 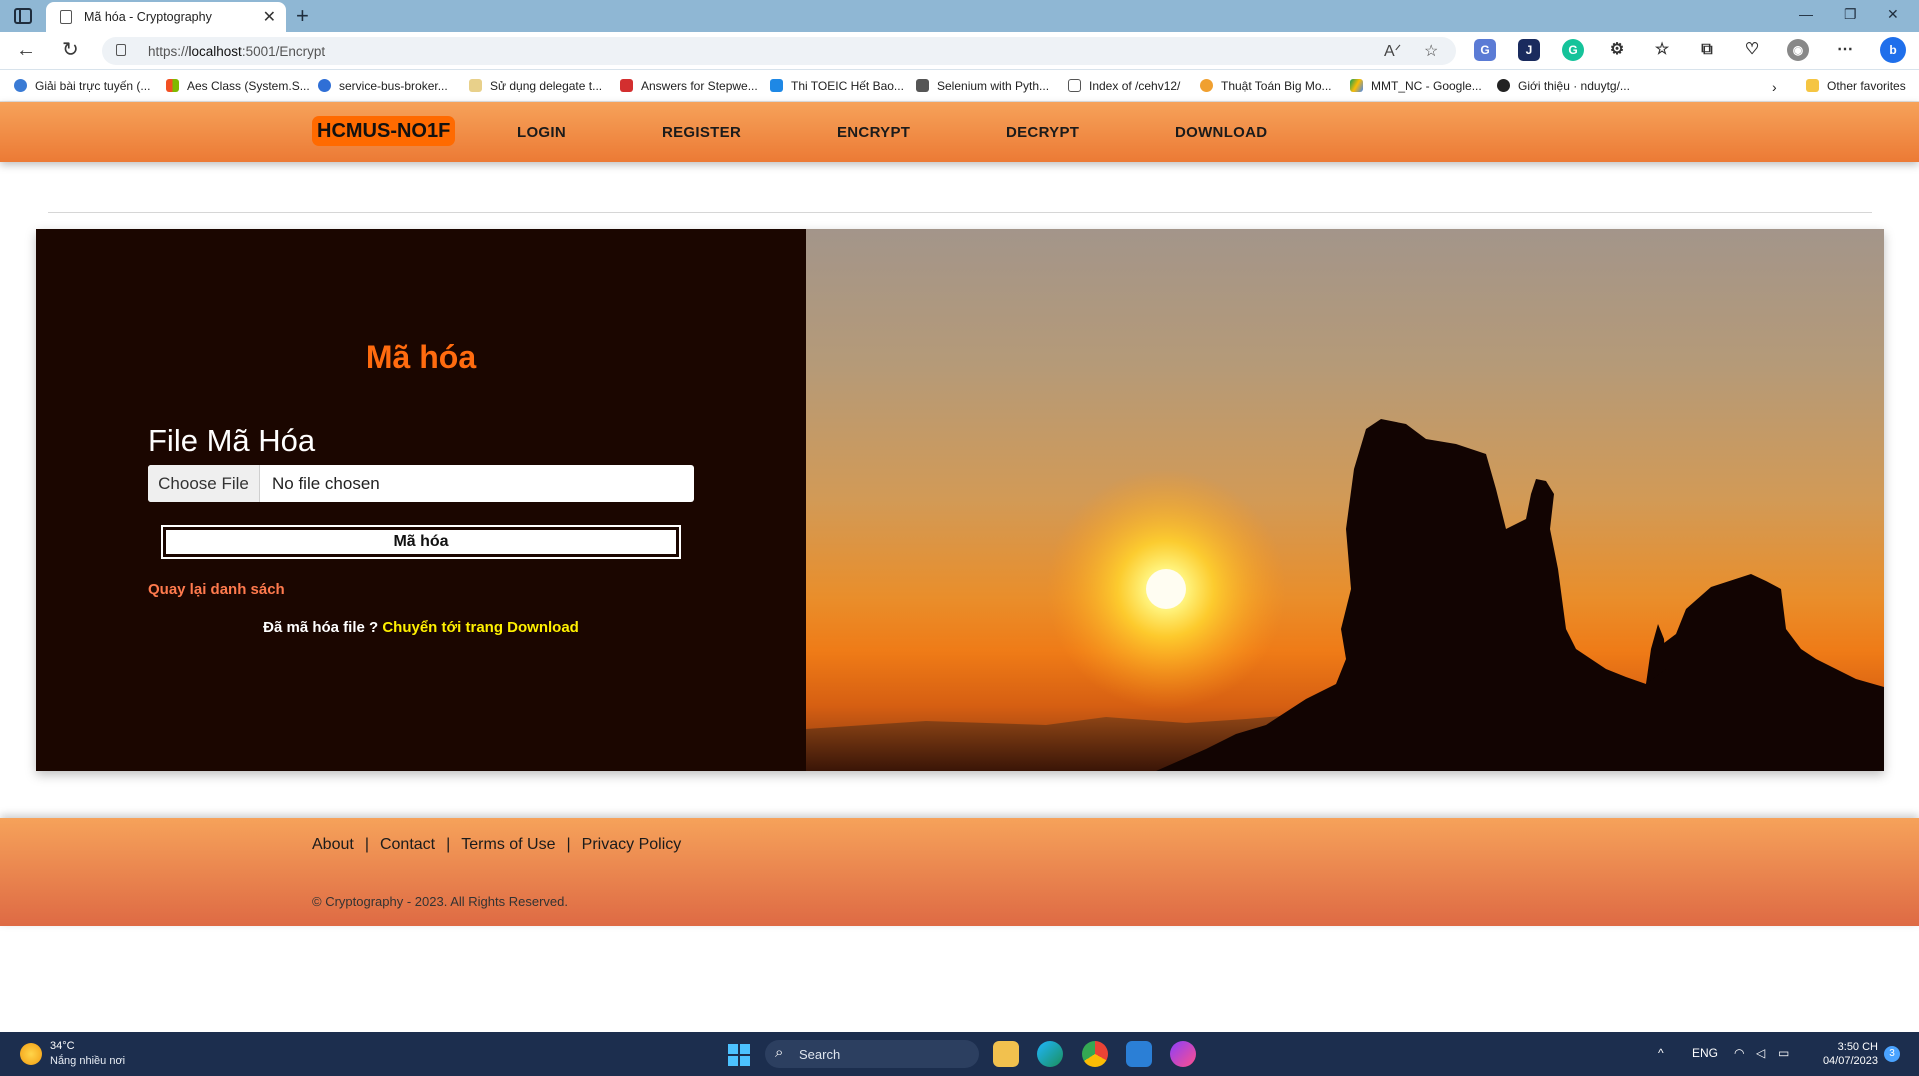 What do you see at coordinates (1783, 1053) in the screenshot?
I see `battery-icon: ▭` at bounding box center [1783, 1053].